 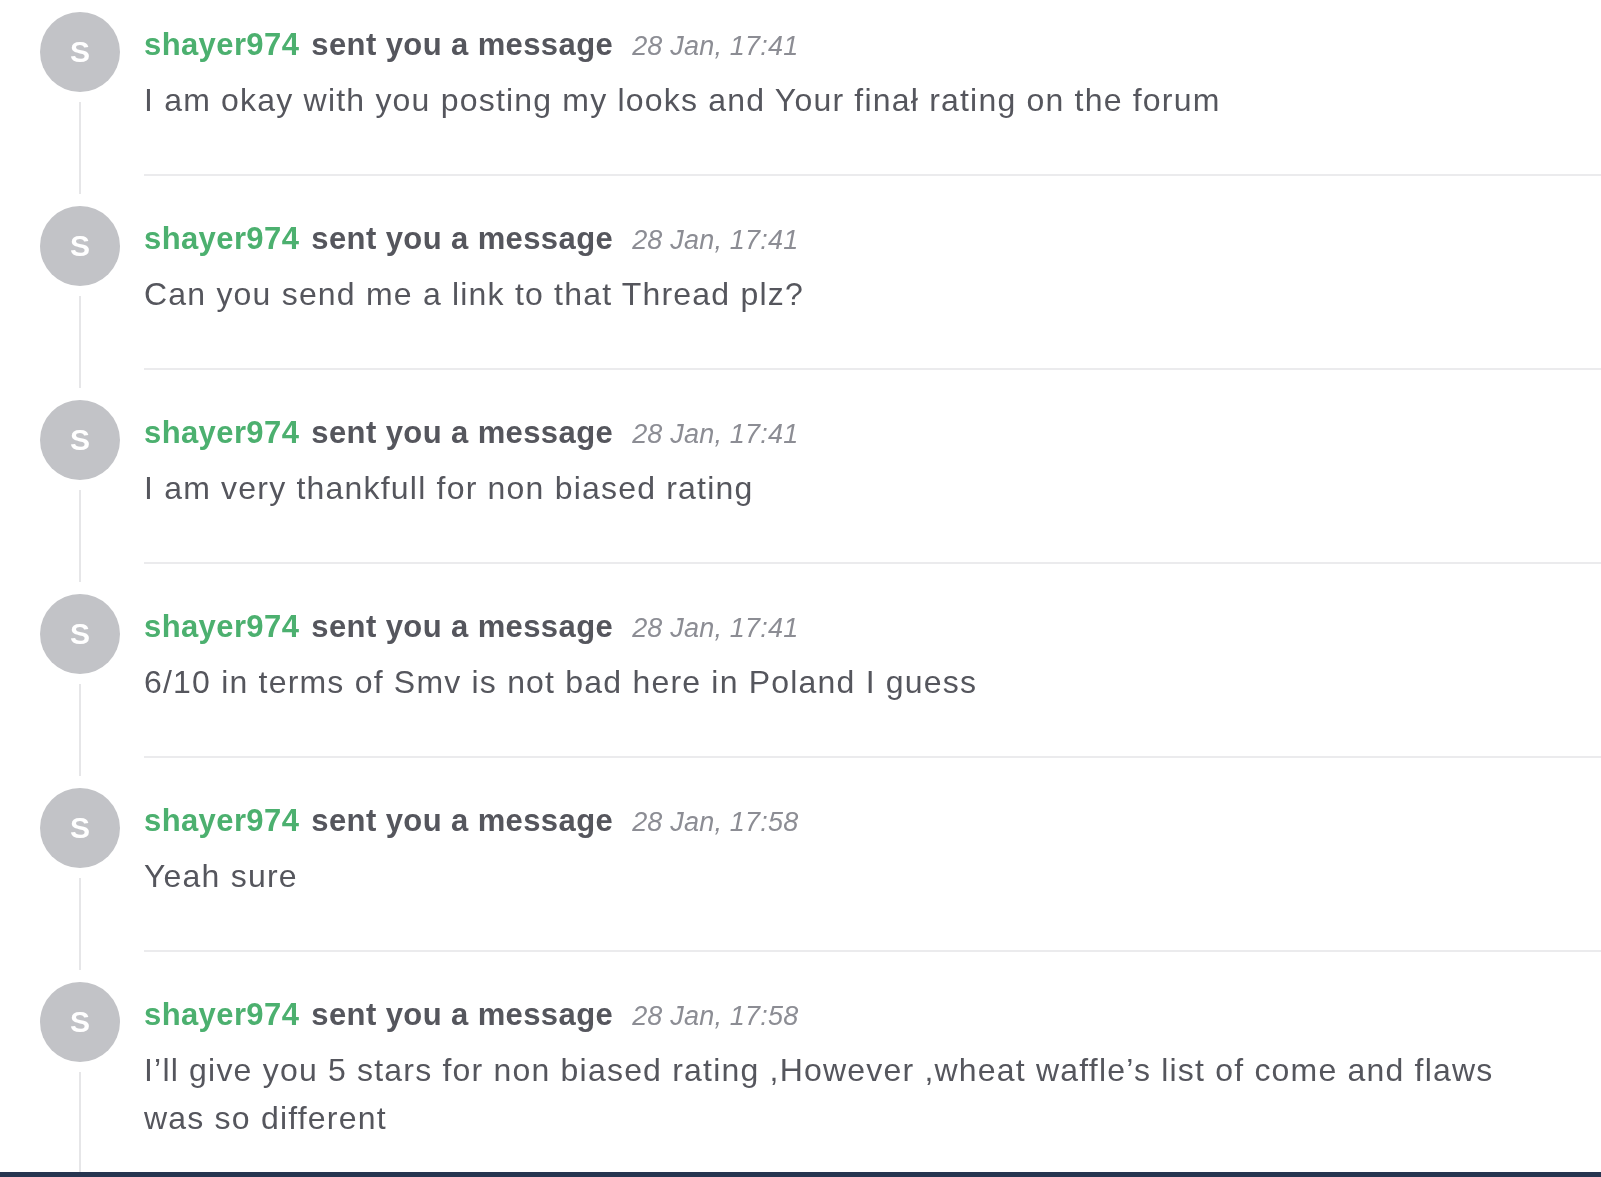 I want to click on message-text: I’ll give you 5 stars for non biased rating ,However ,wheat waffle’s list of come and flaws was so different, so click(x=819, y=1094).